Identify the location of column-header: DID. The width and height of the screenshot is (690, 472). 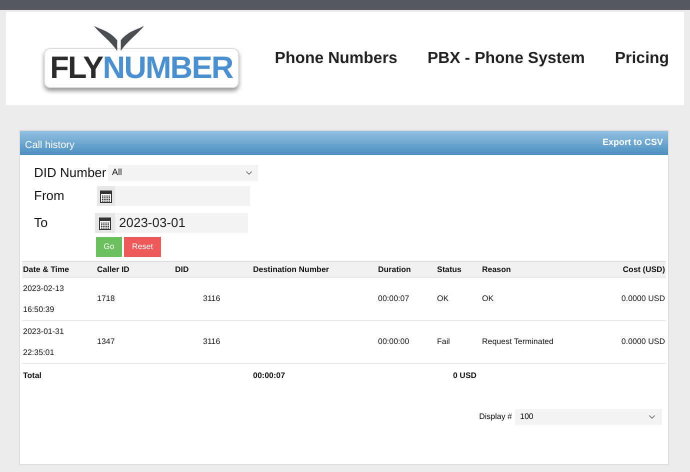
(182, 270).